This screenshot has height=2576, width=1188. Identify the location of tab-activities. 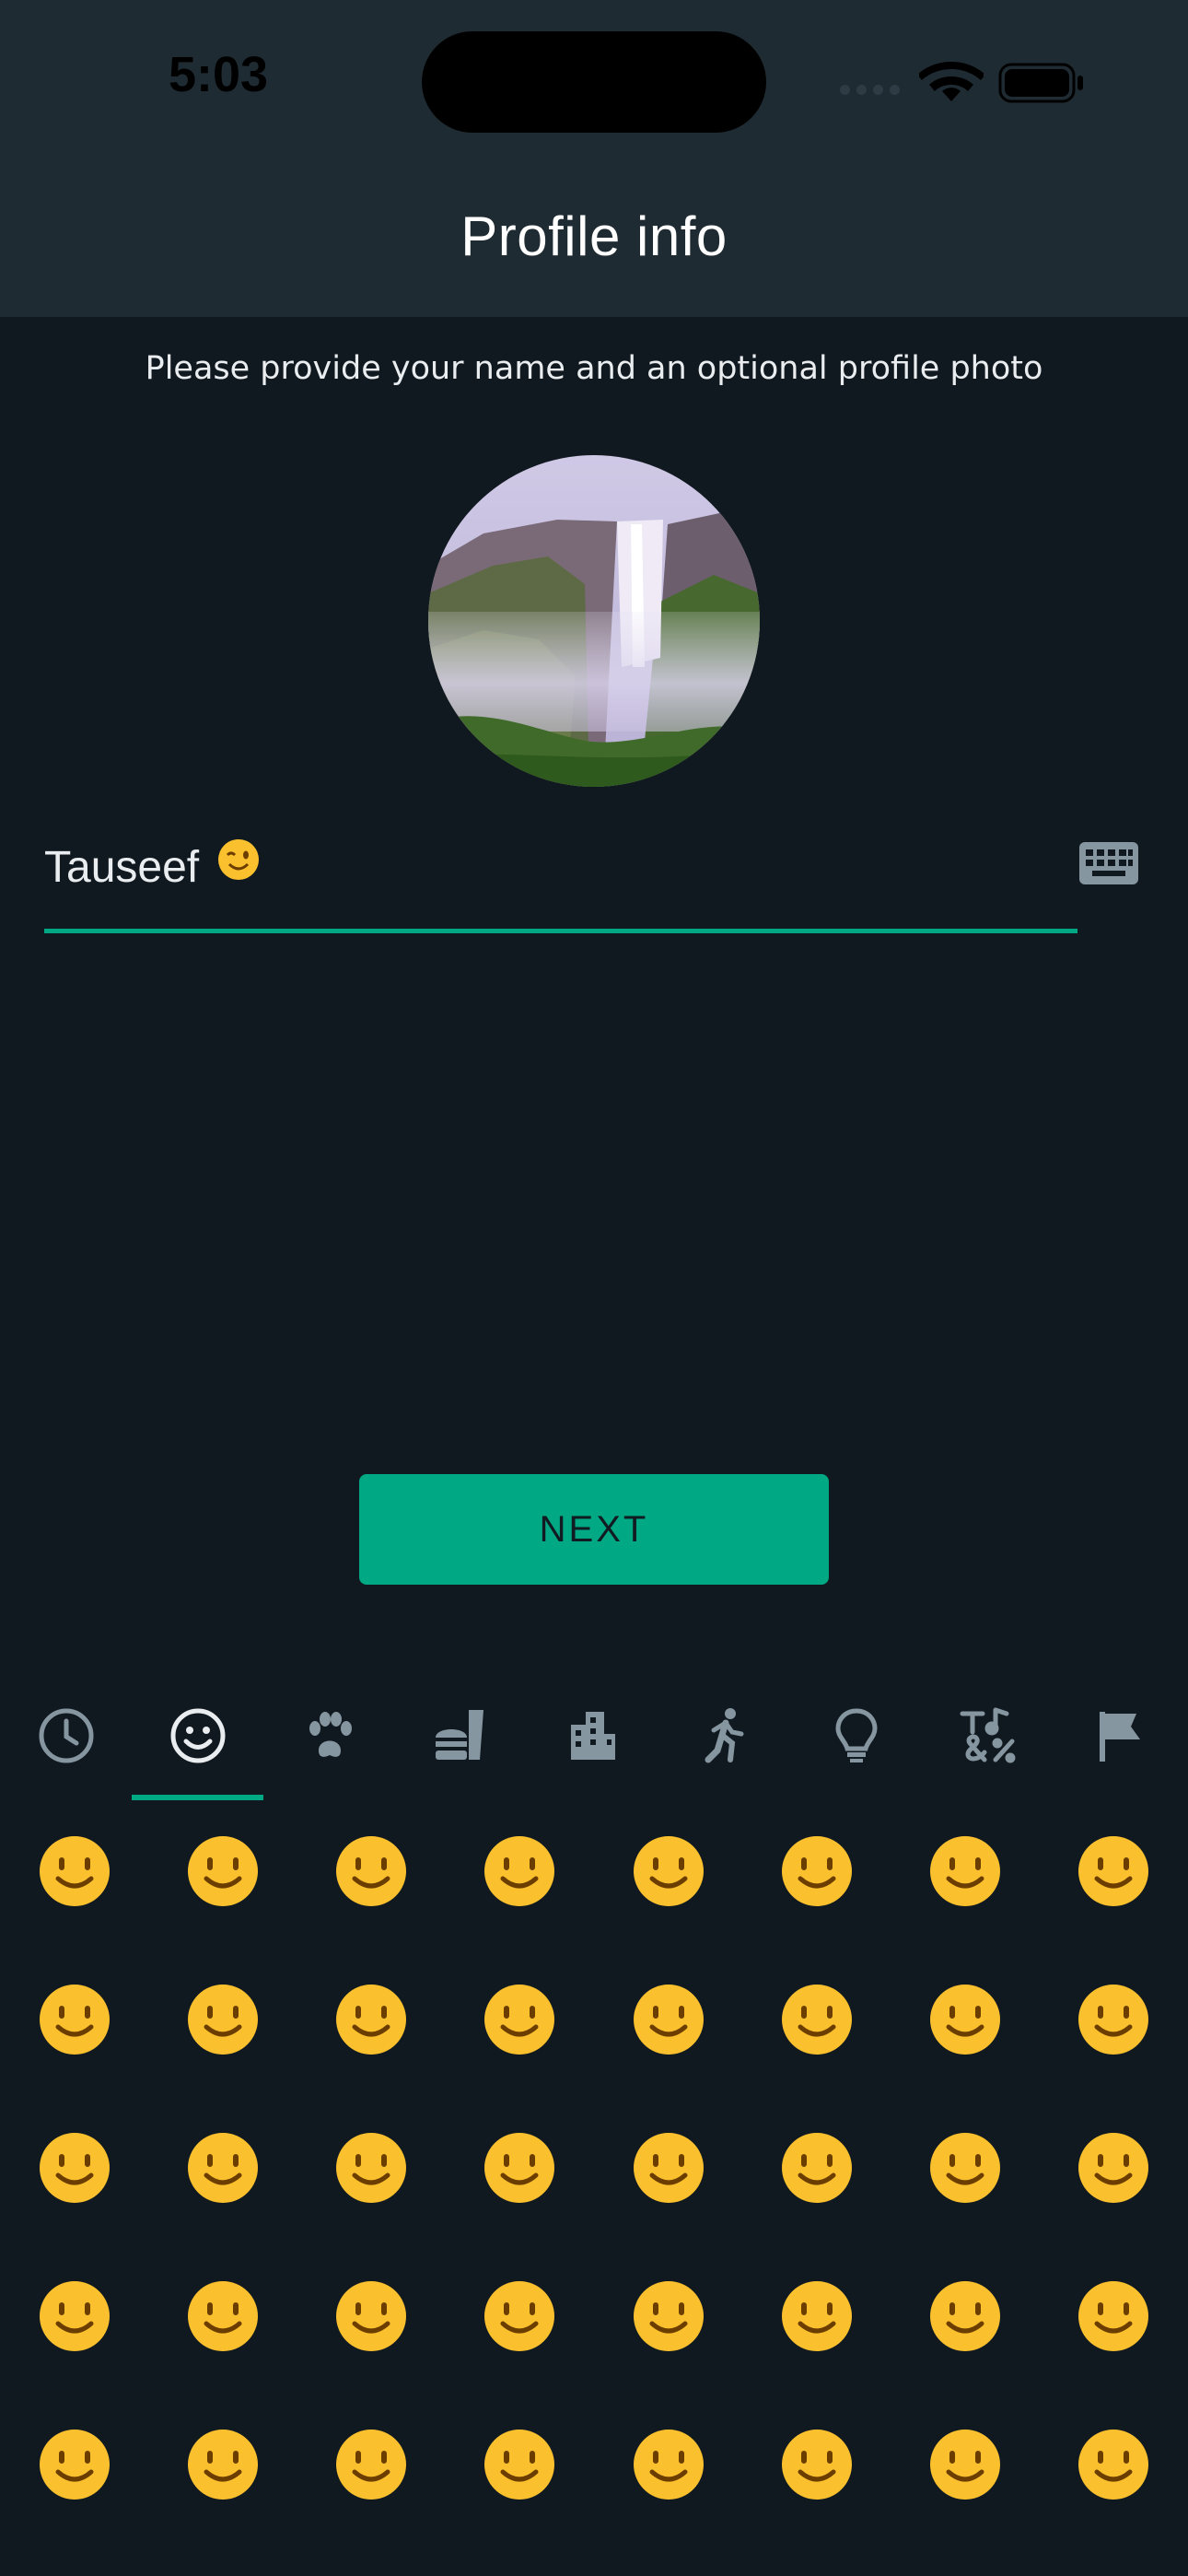
(724, 1736).